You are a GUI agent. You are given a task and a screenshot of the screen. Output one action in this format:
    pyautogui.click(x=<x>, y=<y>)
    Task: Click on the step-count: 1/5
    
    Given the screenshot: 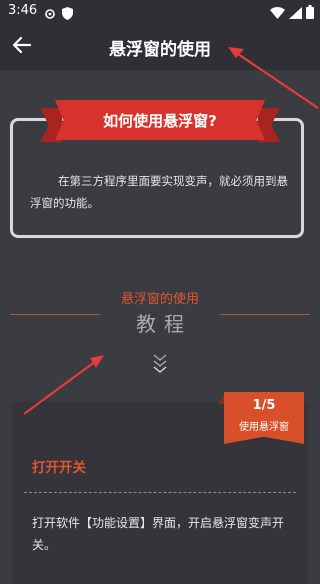 What is the action you would take?
    pyautogui.click(x=264, y=405)
    